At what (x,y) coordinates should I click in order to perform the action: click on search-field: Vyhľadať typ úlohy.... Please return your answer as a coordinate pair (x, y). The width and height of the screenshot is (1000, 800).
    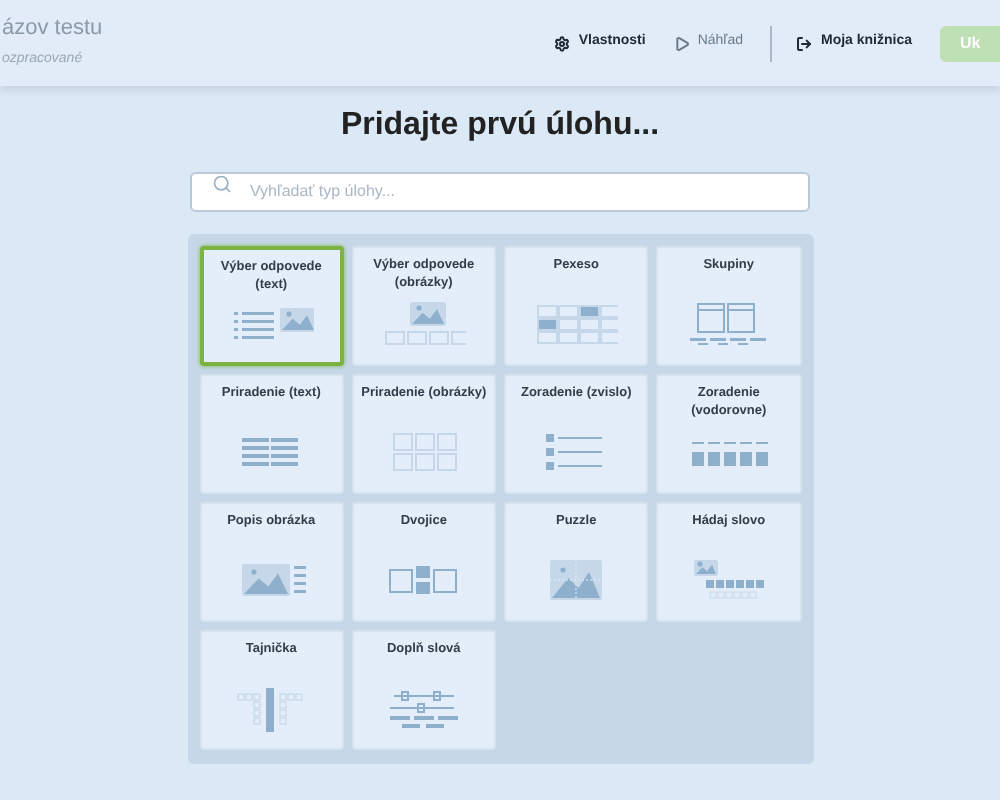
    Looking at the image, I should click on (500, 191).